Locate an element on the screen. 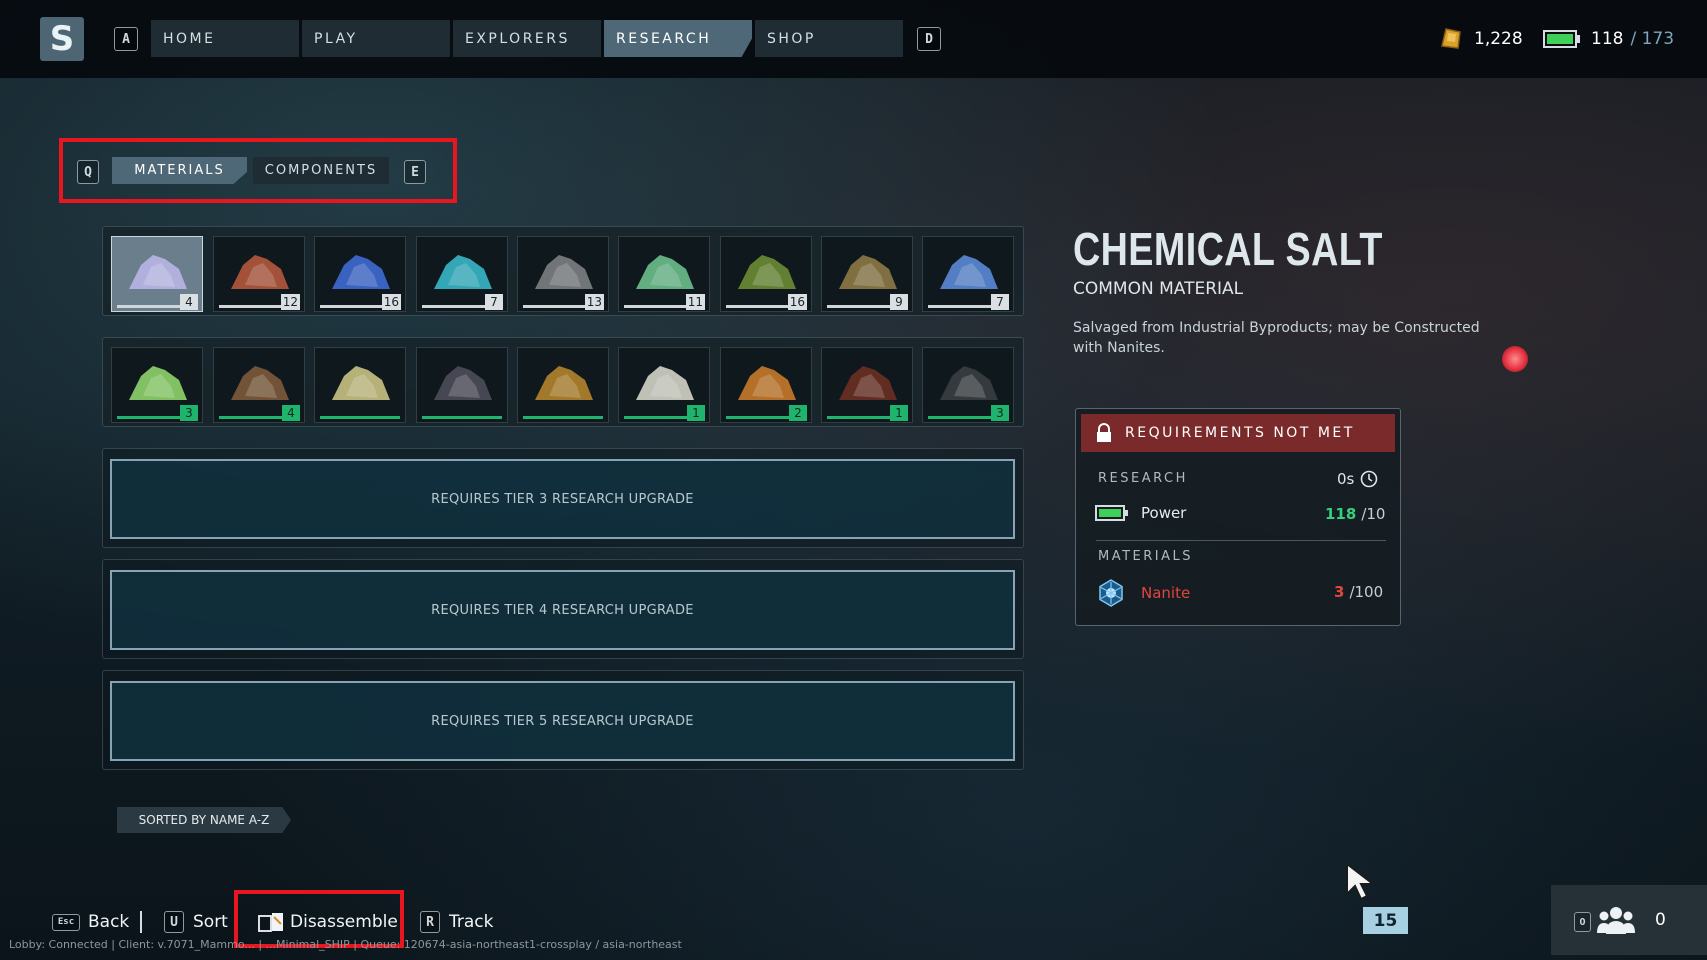 This screenshot has height=960, width=1707. tab-research-label: RESEARCH is located at coordinates (664, 38).